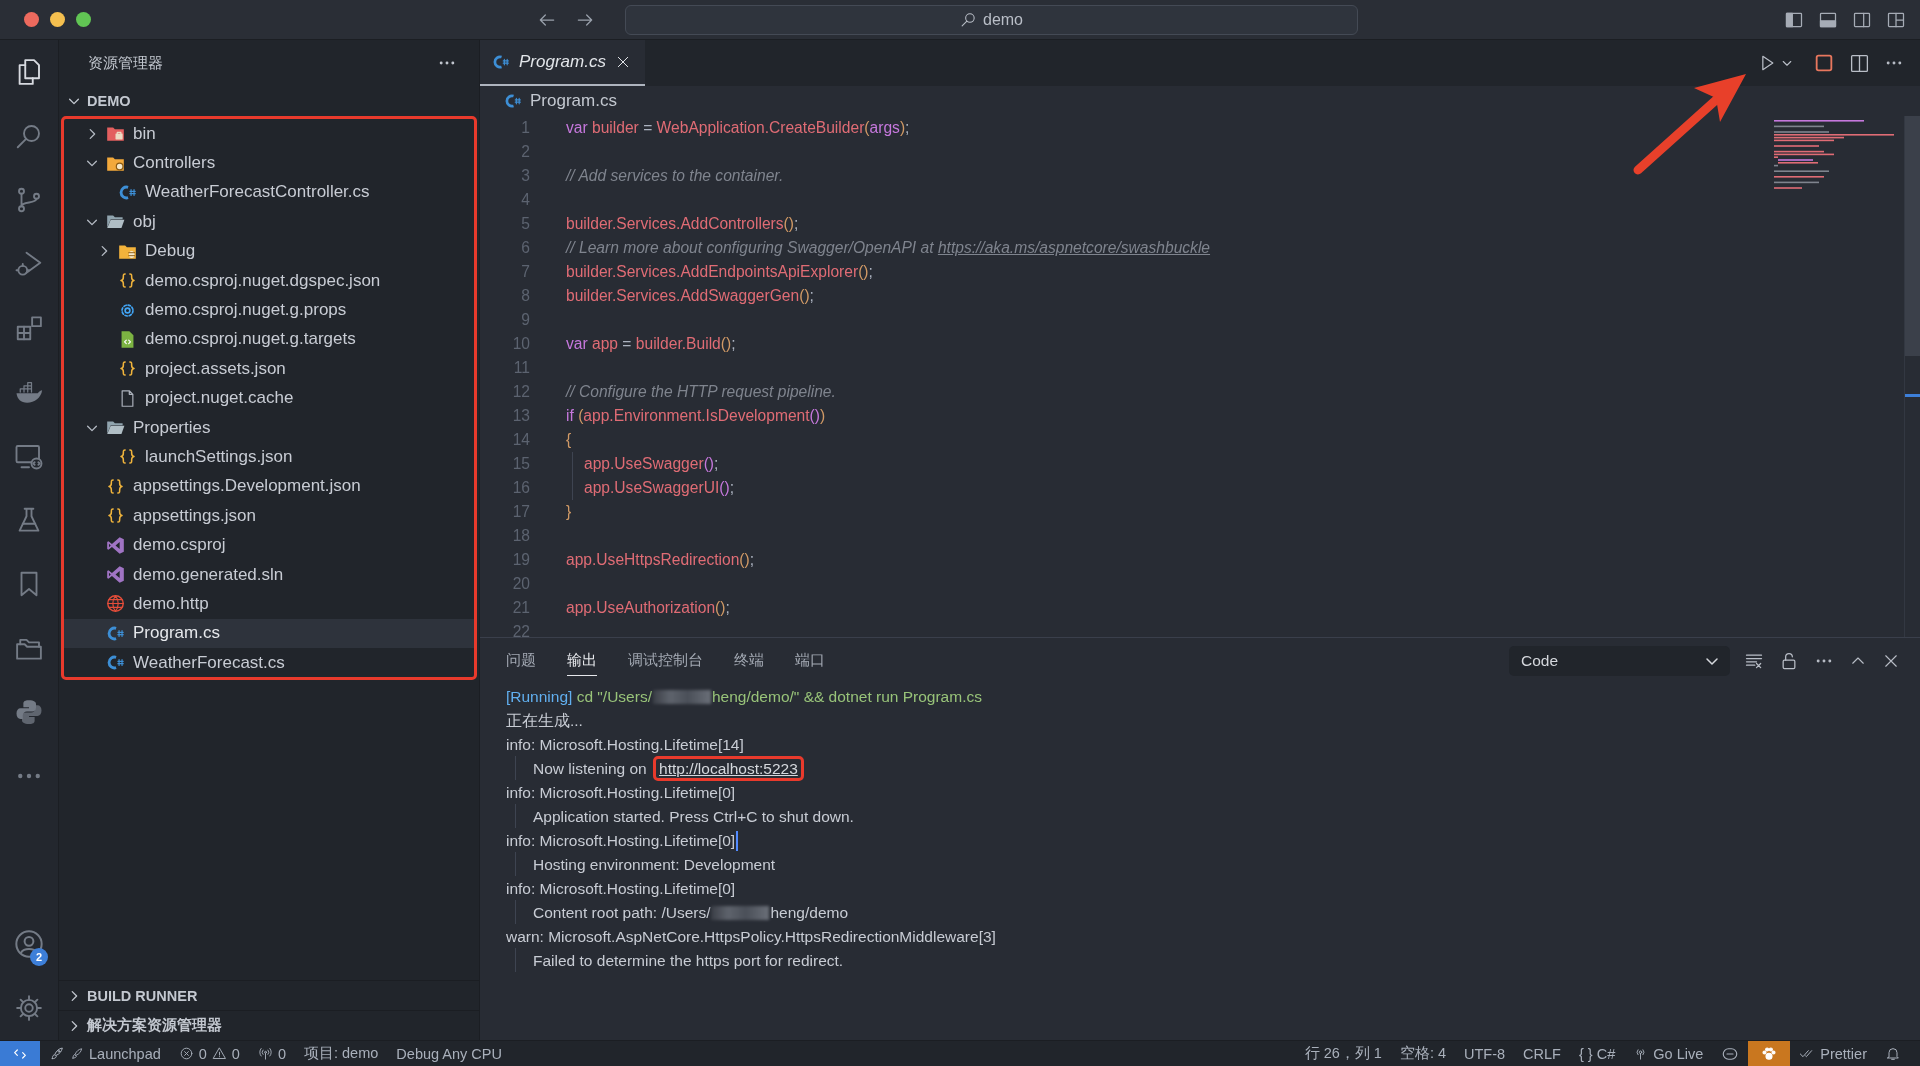  I want to click on tree-item: launchSettings.json, so click(269, 457).